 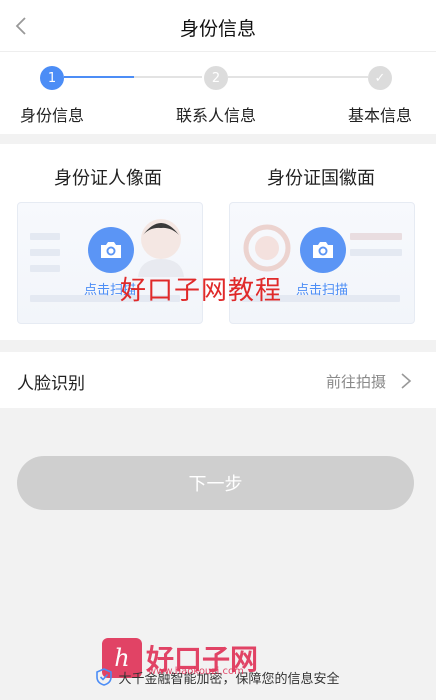 What do you see at coordinates (51, 384) in the screenshot?
I see `face-recognition-label: 人脸识别` at bounding box center [51, 384].